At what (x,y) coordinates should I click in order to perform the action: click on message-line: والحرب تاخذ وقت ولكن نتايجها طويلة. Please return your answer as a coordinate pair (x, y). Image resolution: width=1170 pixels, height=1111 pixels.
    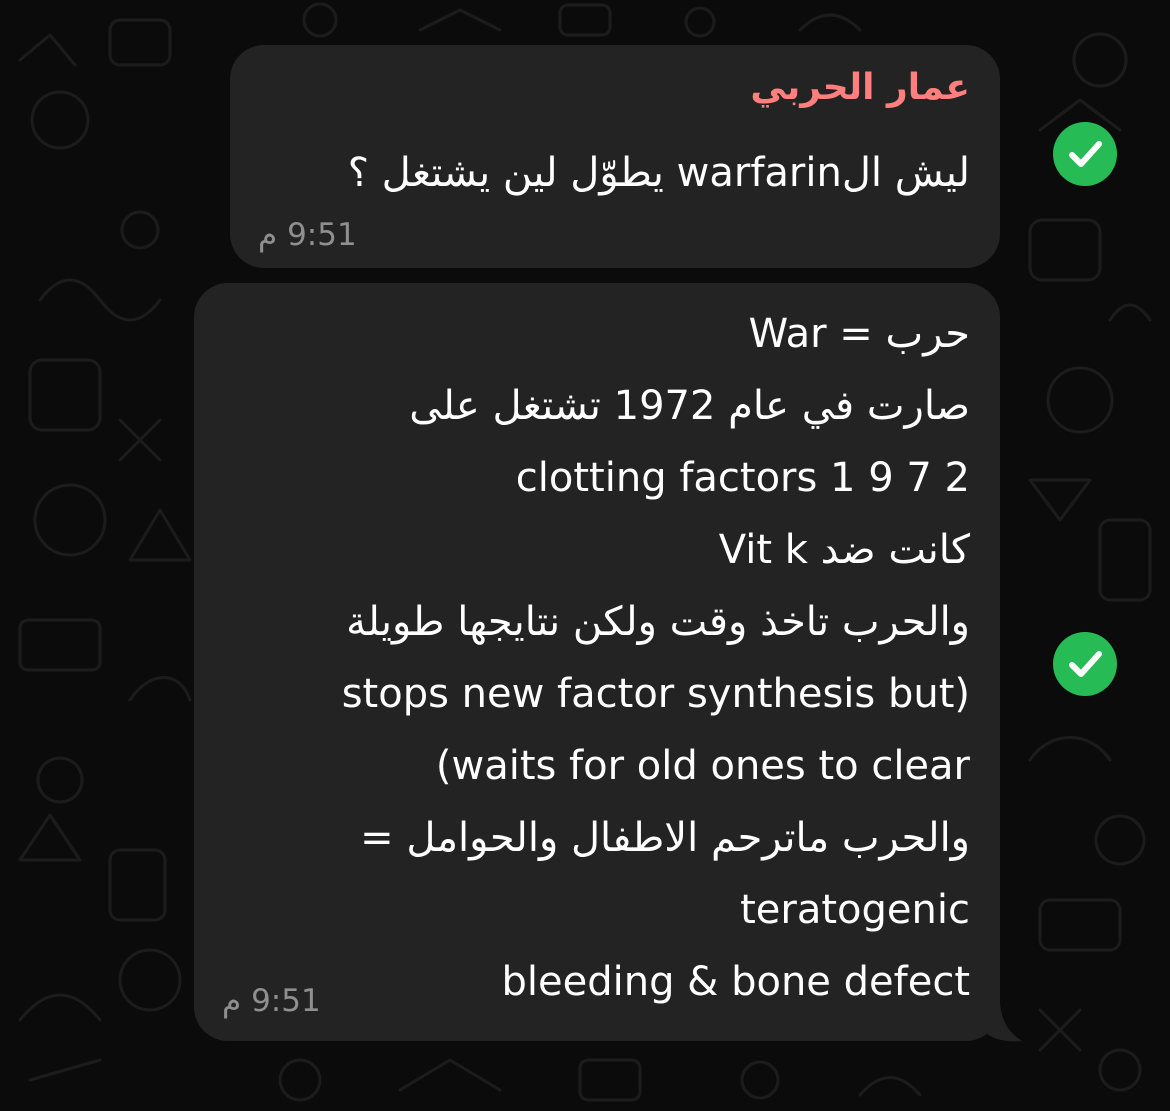
    Looking at the image, I should click on (658, 622).